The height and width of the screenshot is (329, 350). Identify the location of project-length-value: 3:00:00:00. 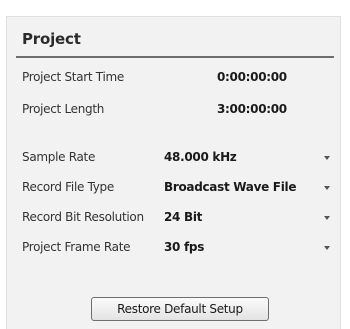
(252, 109).